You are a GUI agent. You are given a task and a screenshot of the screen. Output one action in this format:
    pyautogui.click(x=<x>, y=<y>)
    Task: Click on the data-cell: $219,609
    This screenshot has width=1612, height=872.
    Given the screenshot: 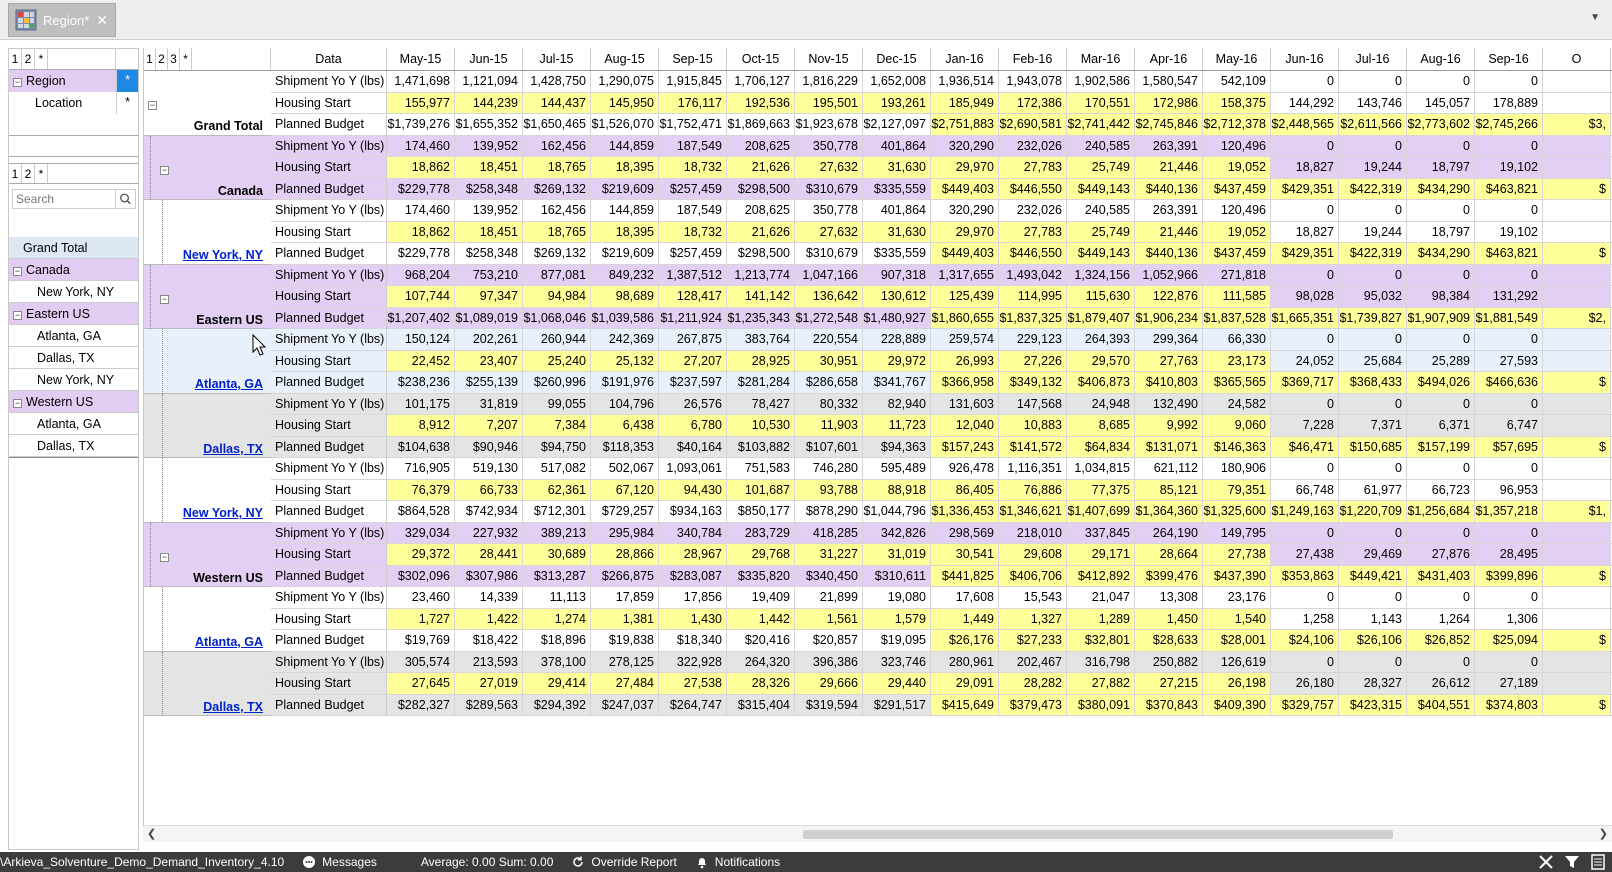 What is the action you would take?
    pyautogui.click(x=625, y=253)
    